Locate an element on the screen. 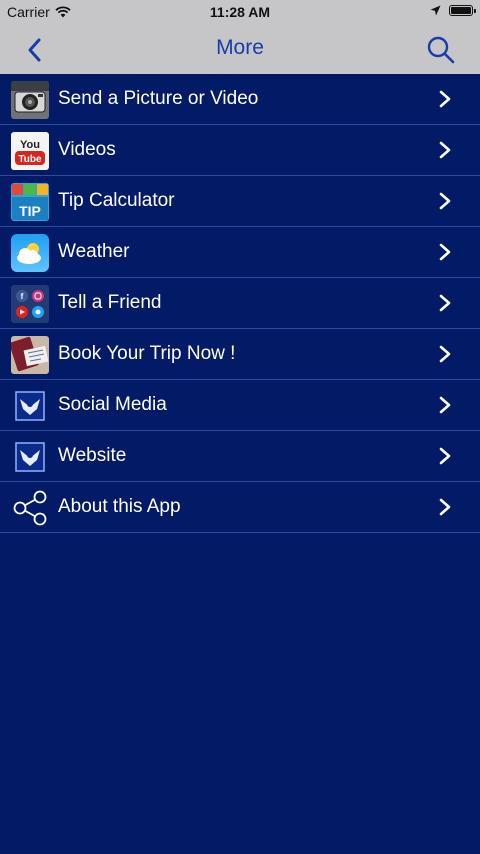  list-item-label: Weather is located at coordinates (94, 251).